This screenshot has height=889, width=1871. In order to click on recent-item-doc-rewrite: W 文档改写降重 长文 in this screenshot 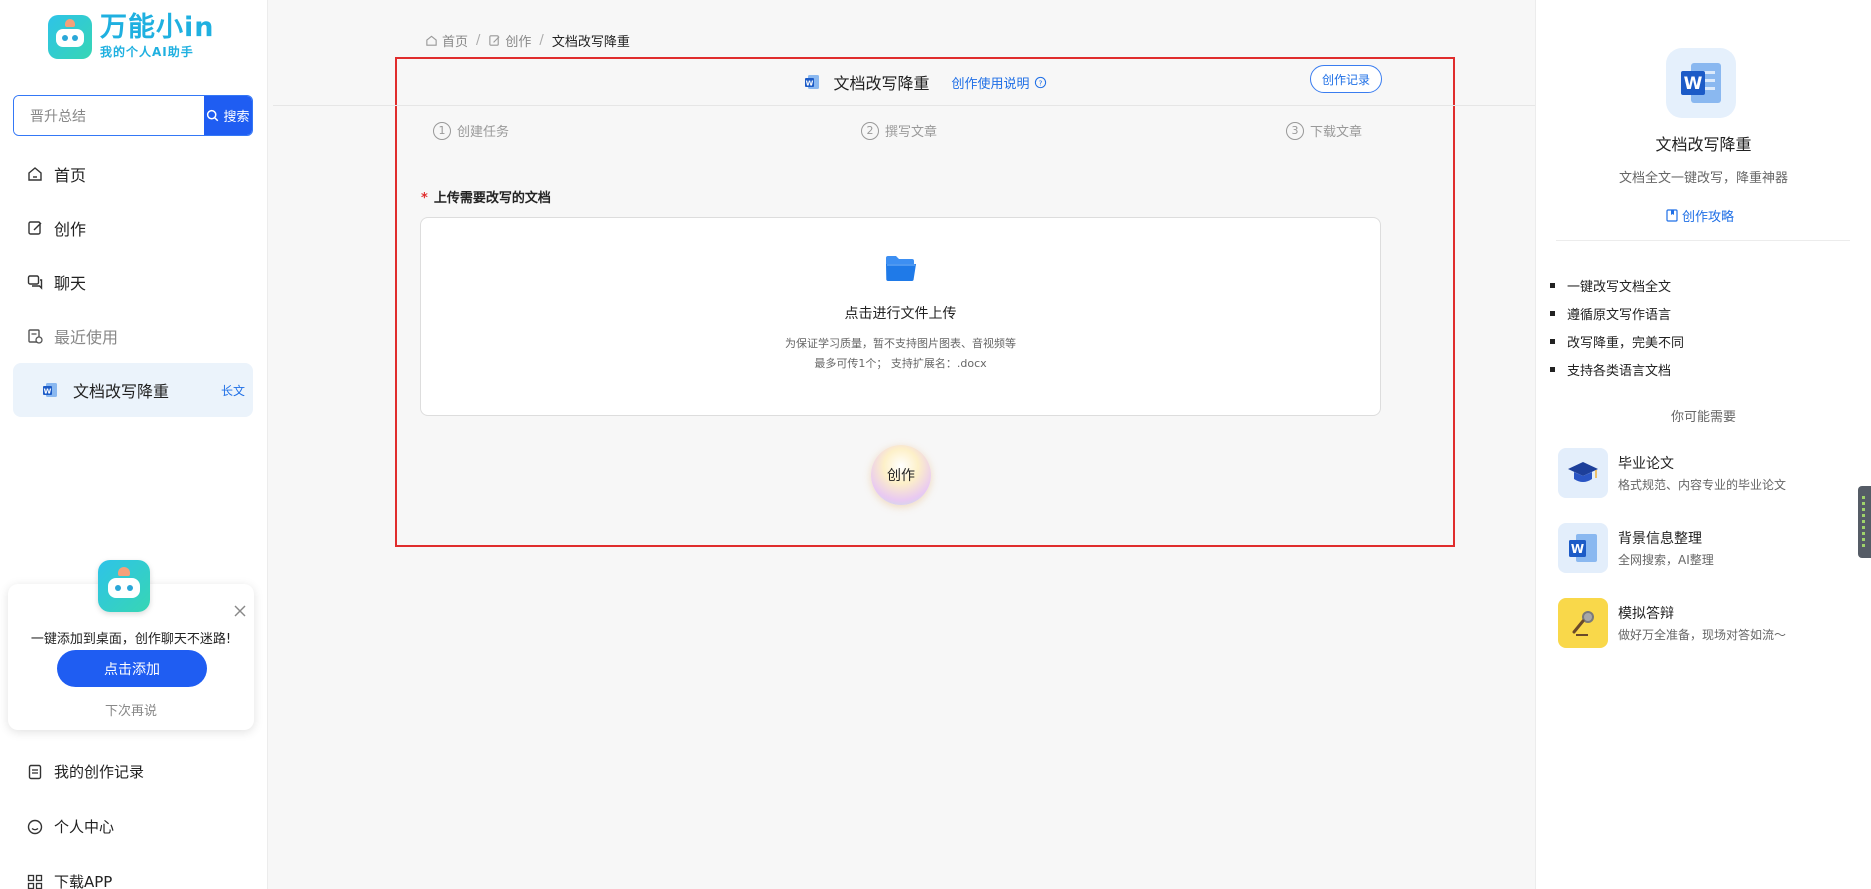, I will do `click(133, 390)`.